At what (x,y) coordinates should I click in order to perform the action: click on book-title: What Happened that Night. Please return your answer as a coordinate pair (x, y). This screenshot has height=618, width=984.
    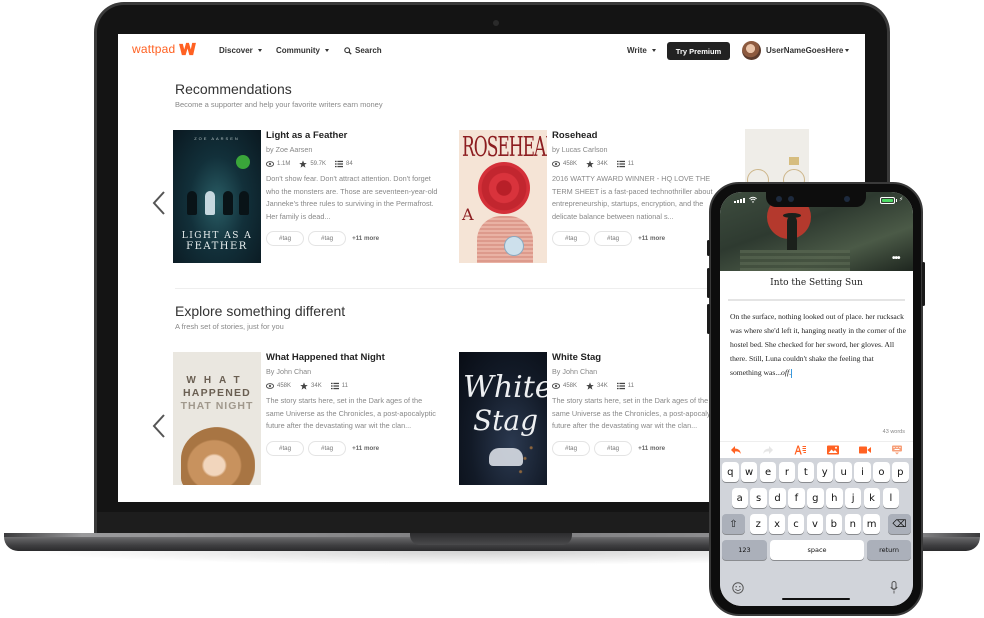
    Looking at the image, I should click on (356, 357).